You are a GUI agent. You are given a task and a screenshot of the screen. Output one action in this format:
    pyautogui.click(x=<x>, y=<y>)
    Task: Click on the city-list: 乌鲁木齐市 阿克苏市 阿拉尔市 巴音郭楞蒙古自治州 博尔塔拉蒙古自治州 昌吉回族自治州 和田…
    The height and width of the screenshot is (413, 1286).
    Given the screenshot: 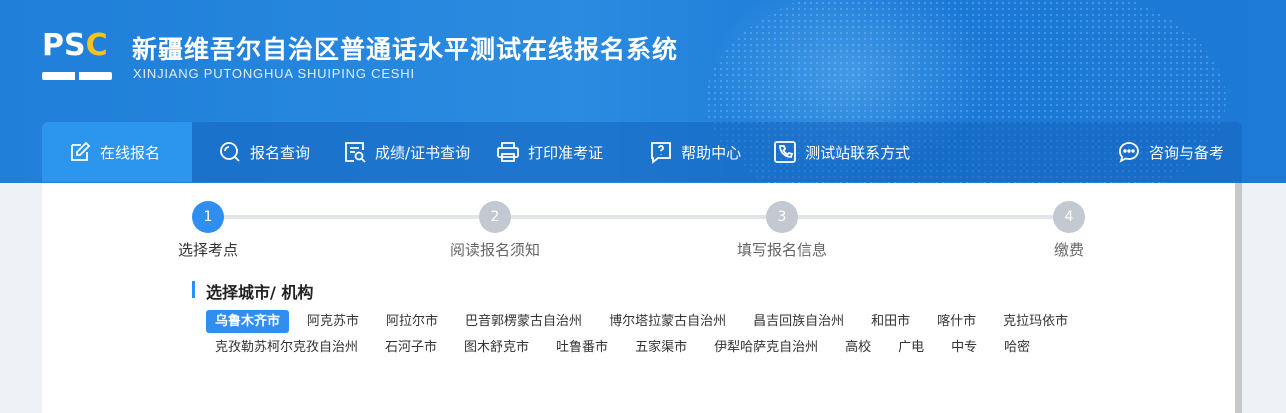 What is the action you would take?
    pyautogui.click(x=656, y=334)
    